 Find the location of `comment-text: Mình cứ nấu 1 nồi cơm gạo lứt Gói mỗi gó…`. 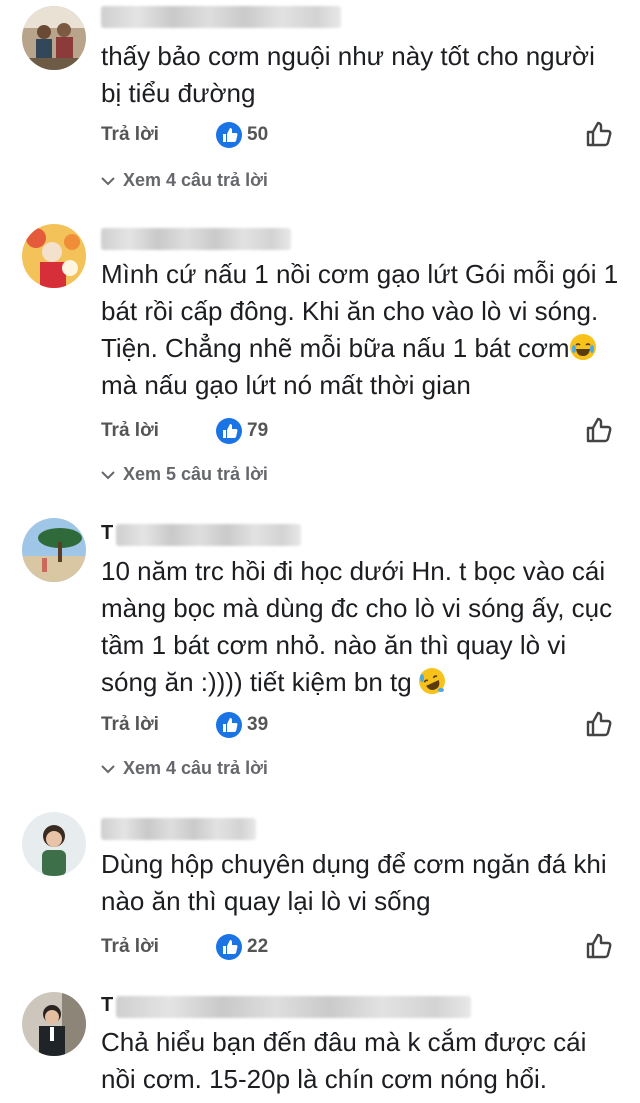

comment-text: Mình cứ nấu 1 nồi cơm gạo lứt Gói mỗi gó… is located at coordinates (361, 330).